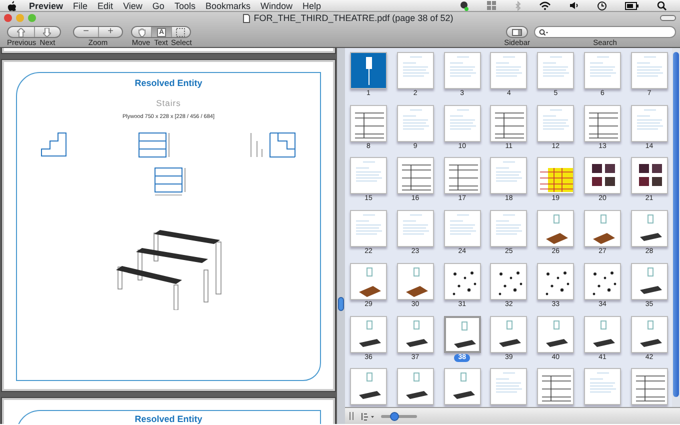 The width and height of the screenshot is (680, 425). Describe the element at coordinates (8, 18) in the screenshot. I see `close-button` at that location.